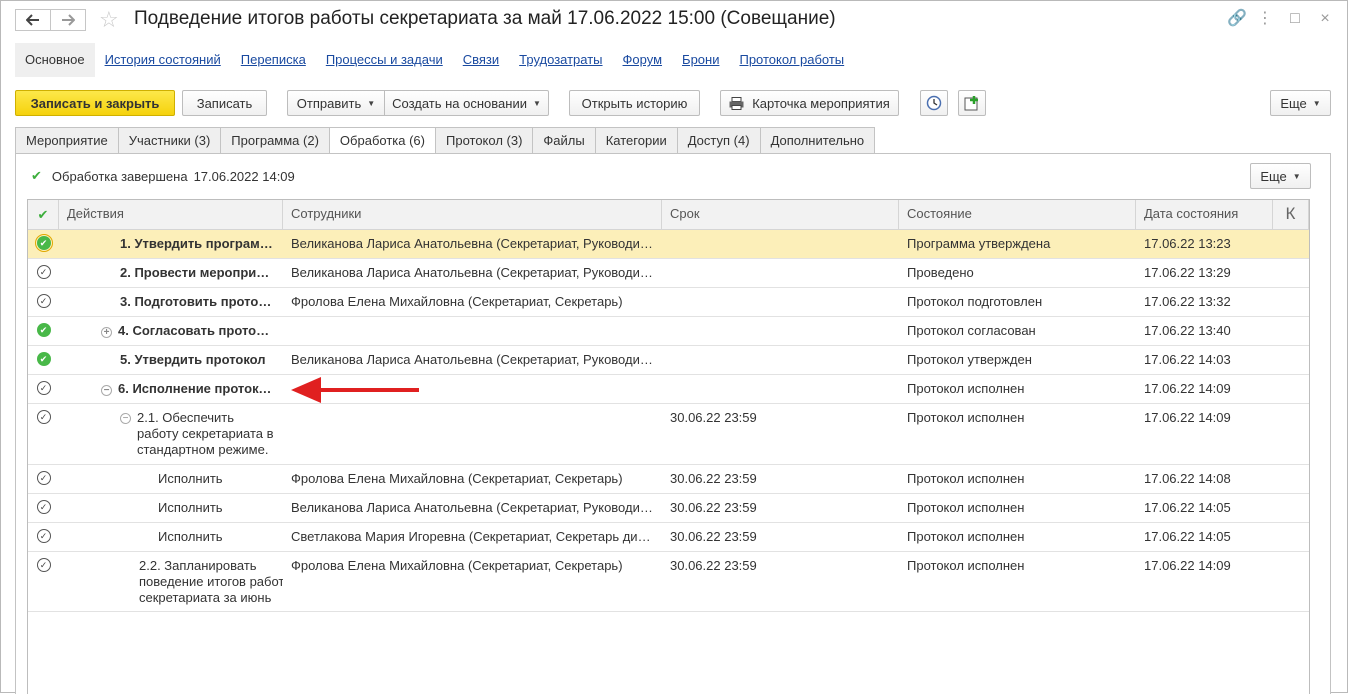  What do you see at coordinates (1265, 19) in the screenshot?
I see `kebab-menu-icon: ⋮` at bounding box center [1265, 19].